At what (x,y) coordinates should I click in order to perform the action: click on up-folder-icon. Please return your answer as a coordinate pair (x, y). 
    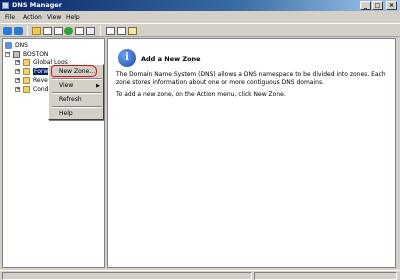
    Looking at the image, I should click on (36, 31).